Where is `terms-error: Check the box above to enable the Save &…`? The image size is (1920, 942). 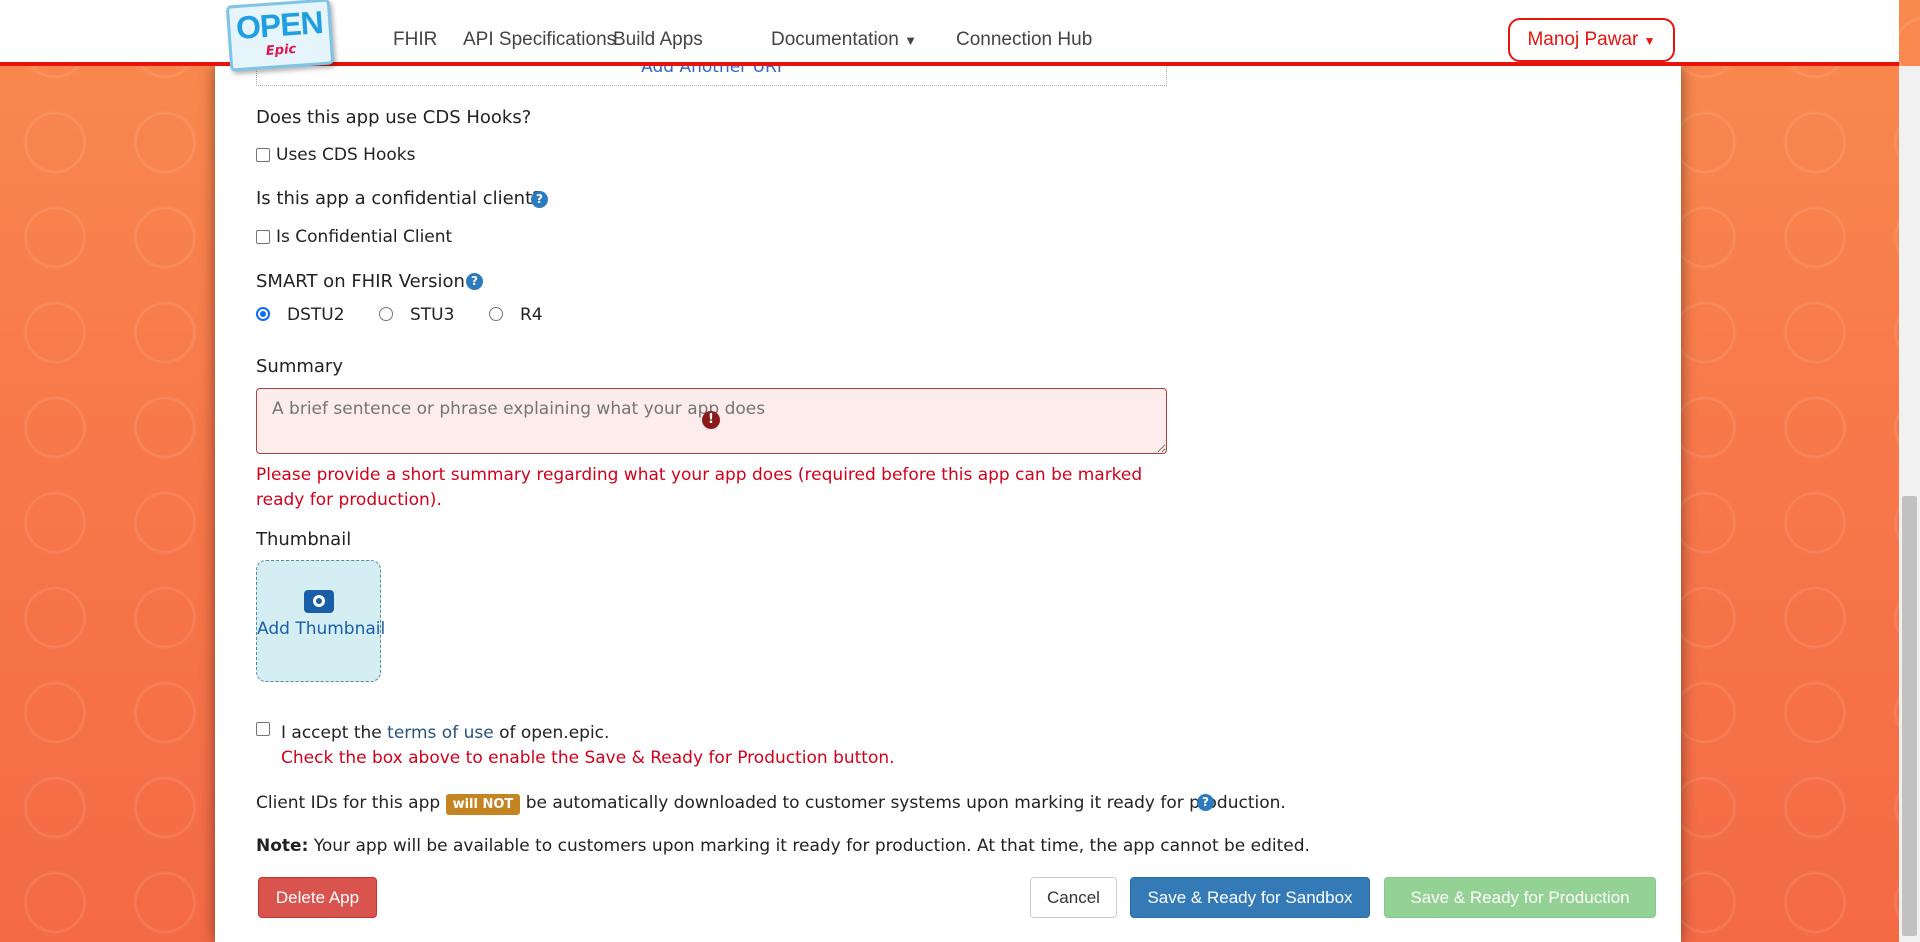 terms-error: Check the box above to enable the Save &… is located at coordinates (588, 758).